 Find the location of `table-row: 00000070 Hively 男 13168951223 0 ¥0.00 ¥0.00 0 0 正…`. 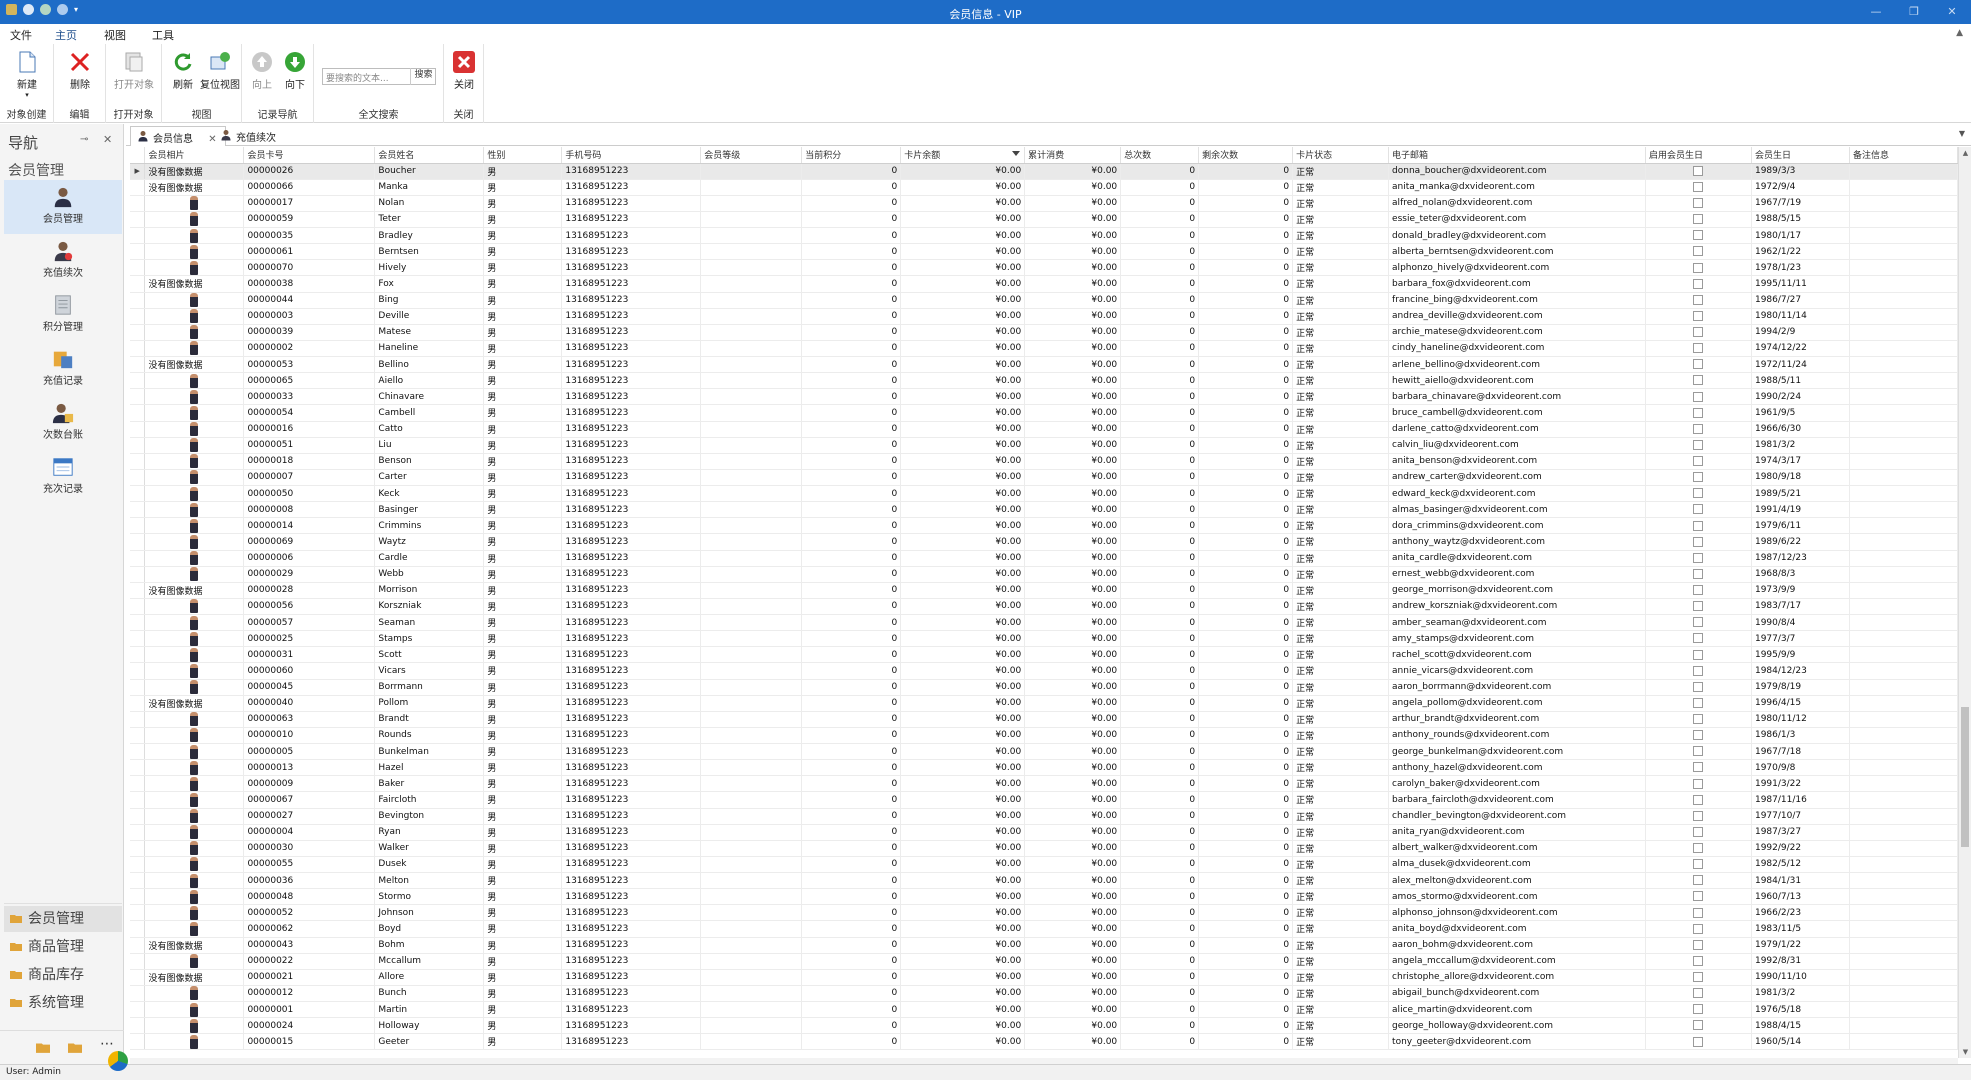

table-row: 00000070 Hively 男 13168951223 0 ¥0.00 ¥0.00 0 0 正… is located at coordinates (1044, 268).